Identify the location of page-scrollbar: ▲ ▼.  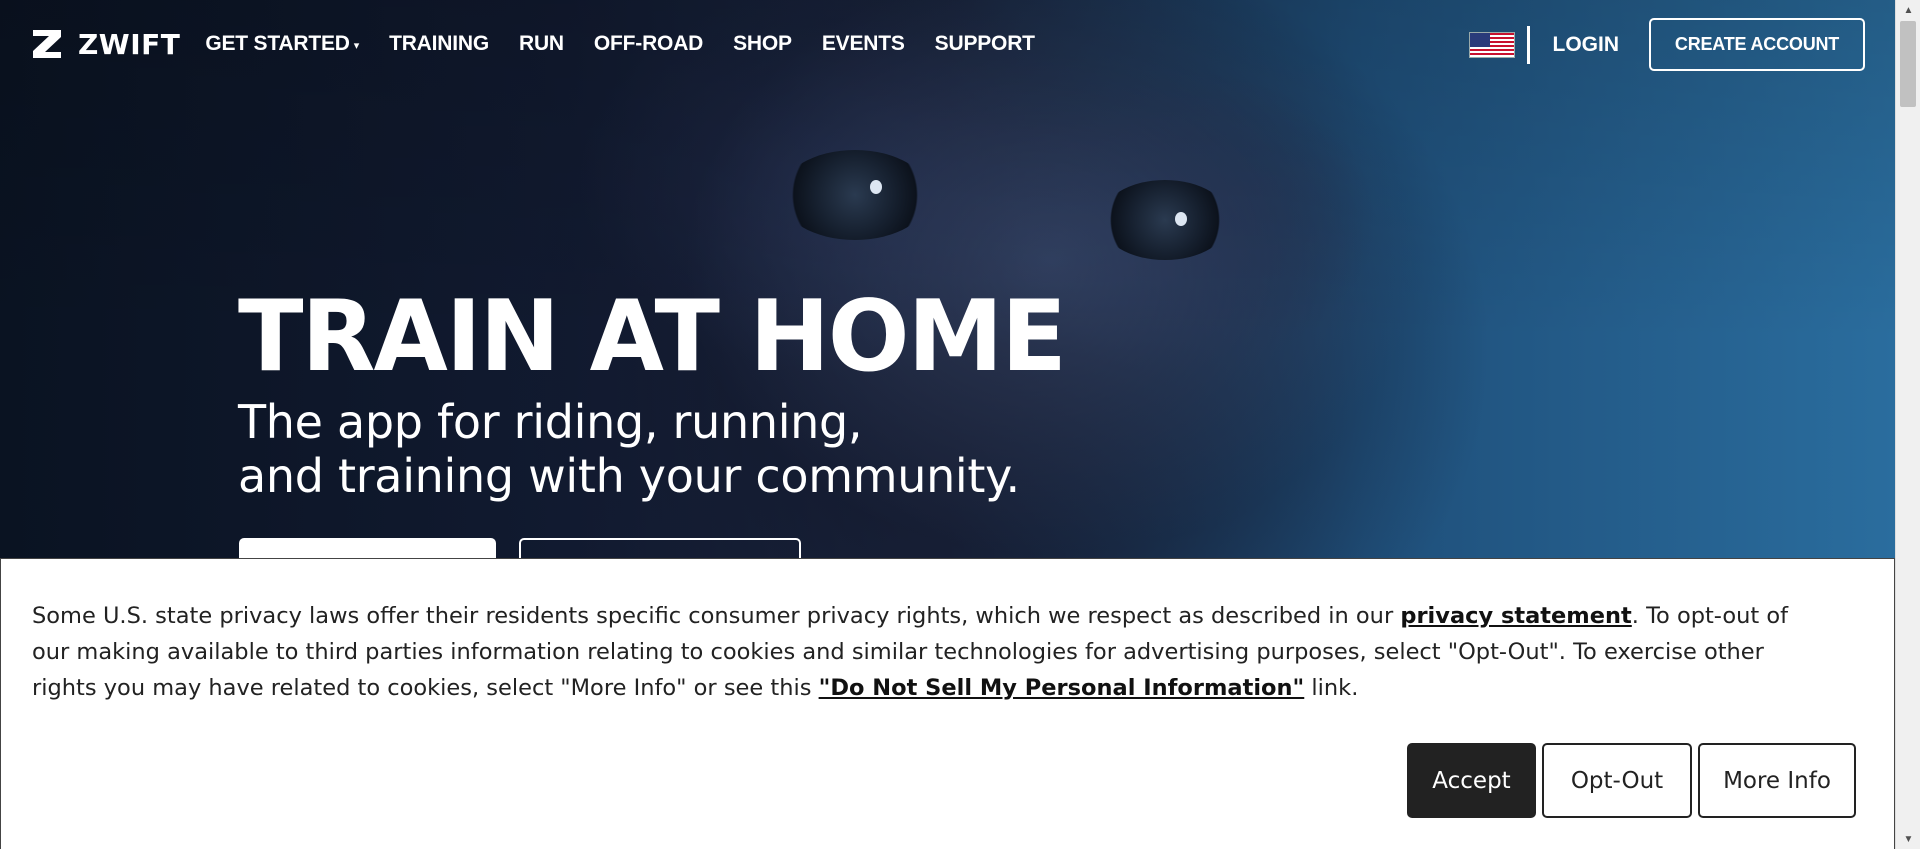
(1907, 424).